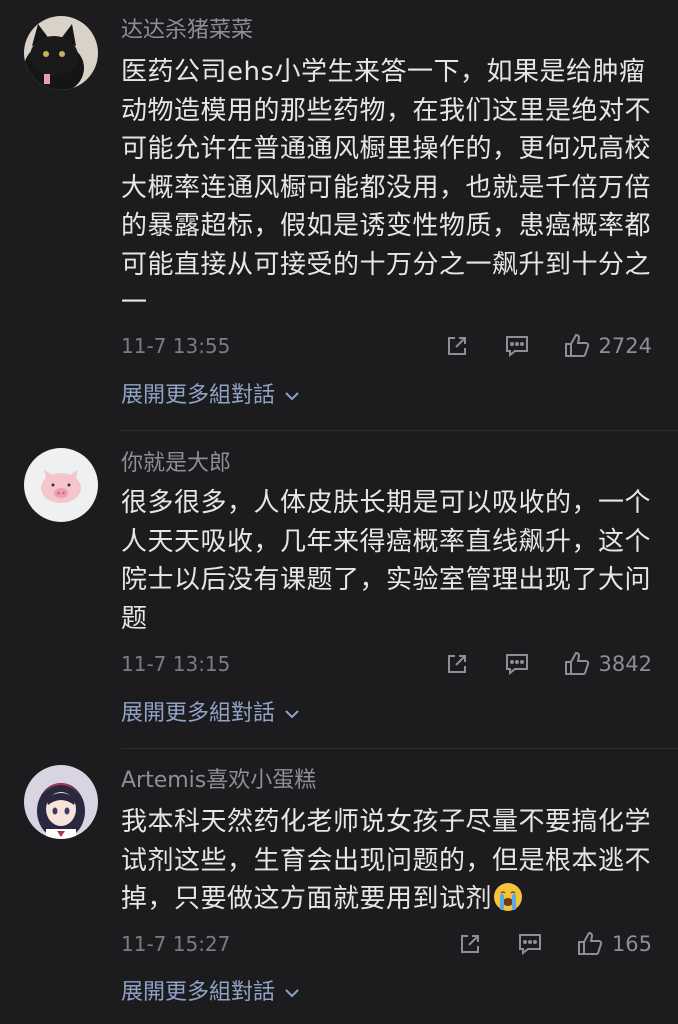 The height and width of the screenshot is (1024, 678). I want to click on comment-actions: 2724, so click(547, 346).